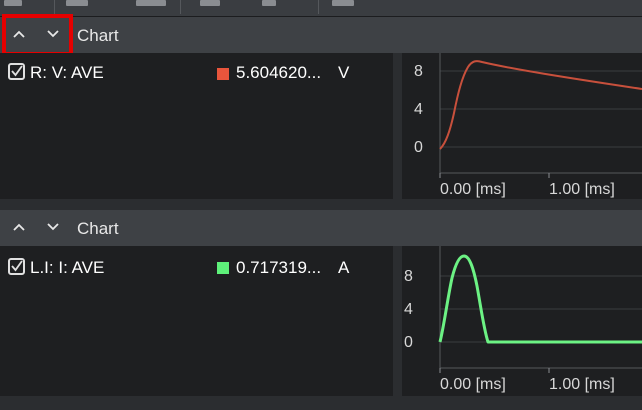 The image size is (642, 410). What do you see at coordinates (321, 8) in the screenshot?
I see `toolbar` at bounding box center [321, 8].